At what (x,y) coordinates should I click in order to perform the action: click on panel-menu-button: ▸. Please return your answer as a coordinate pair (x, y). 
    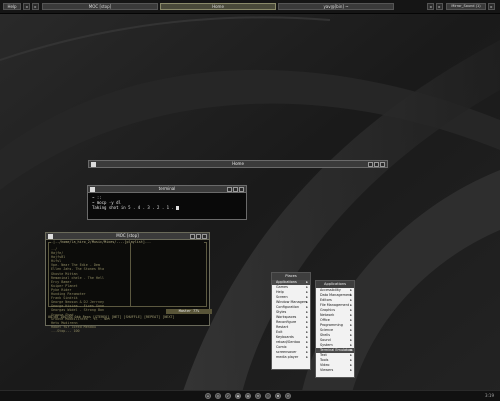
    Looking at the image, I should click on (491, 6).